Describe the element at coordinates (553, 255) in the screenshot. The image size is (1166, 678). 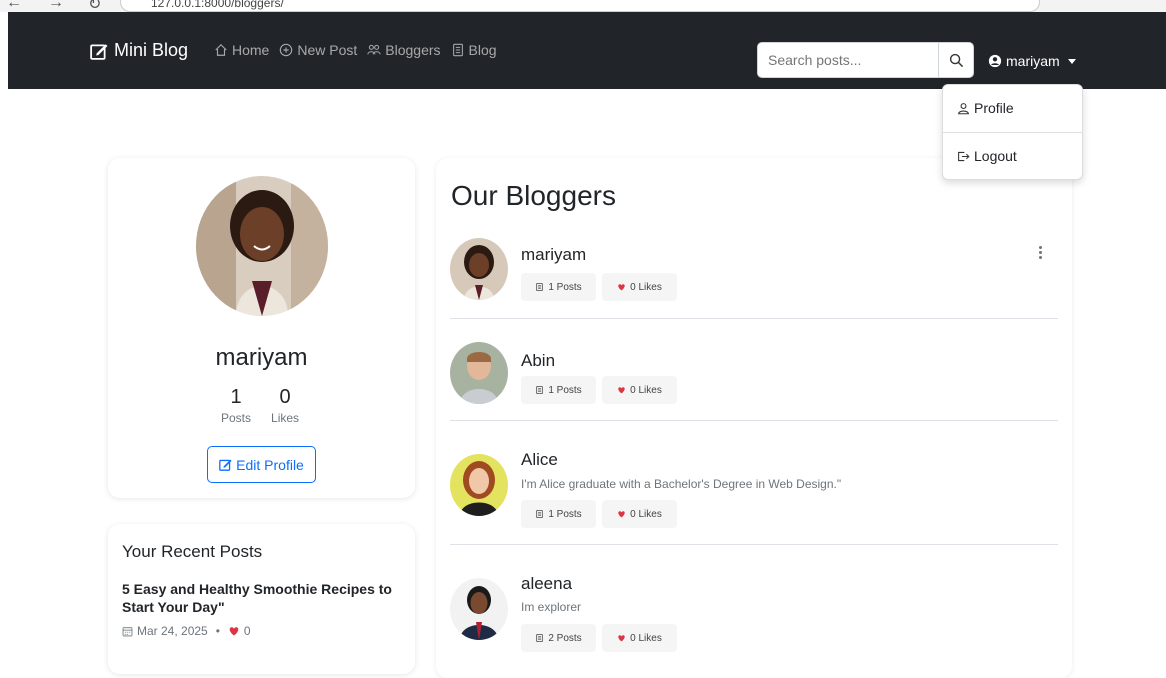
I see `blogger-name: mariyam` at that location.